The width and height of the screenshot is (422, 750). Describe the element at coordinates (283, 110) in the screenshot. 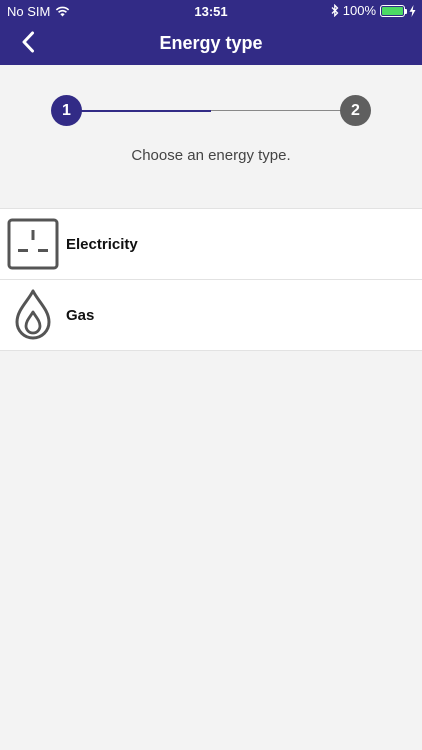

I see `stepper-line-pending` at that location.